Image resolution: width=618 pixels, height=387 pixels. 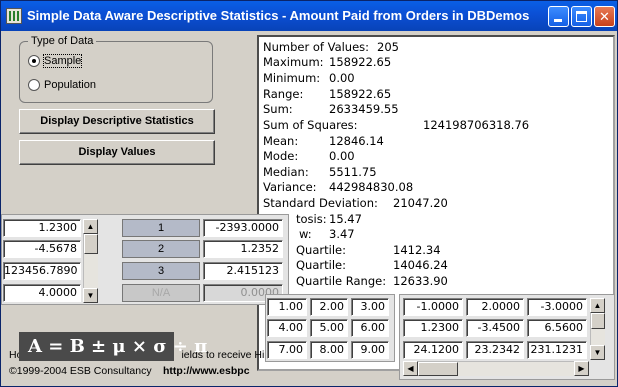 I want to click on maximize-button, so click(x=581, y=16).